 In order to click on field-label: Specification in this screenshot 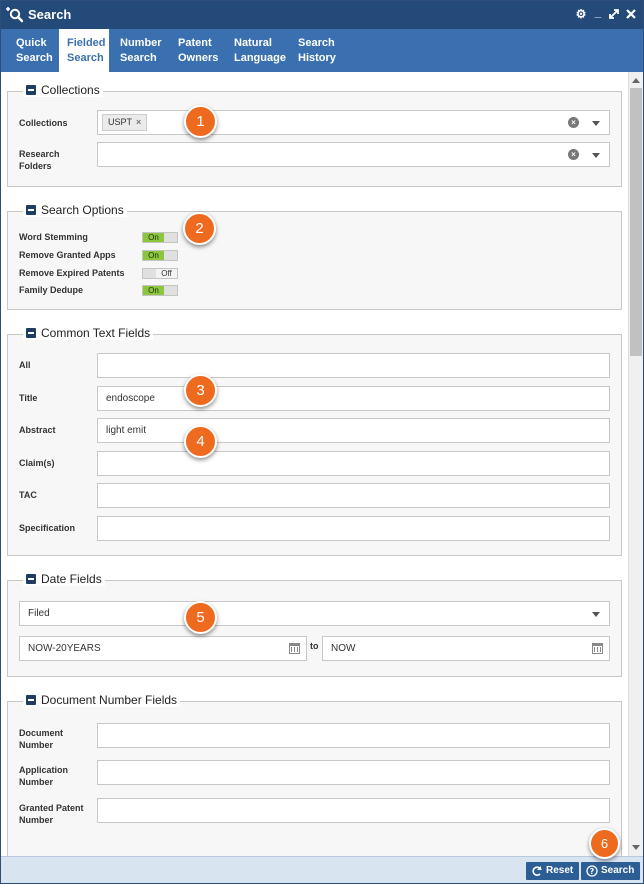, I will do `click(47, 528)`.